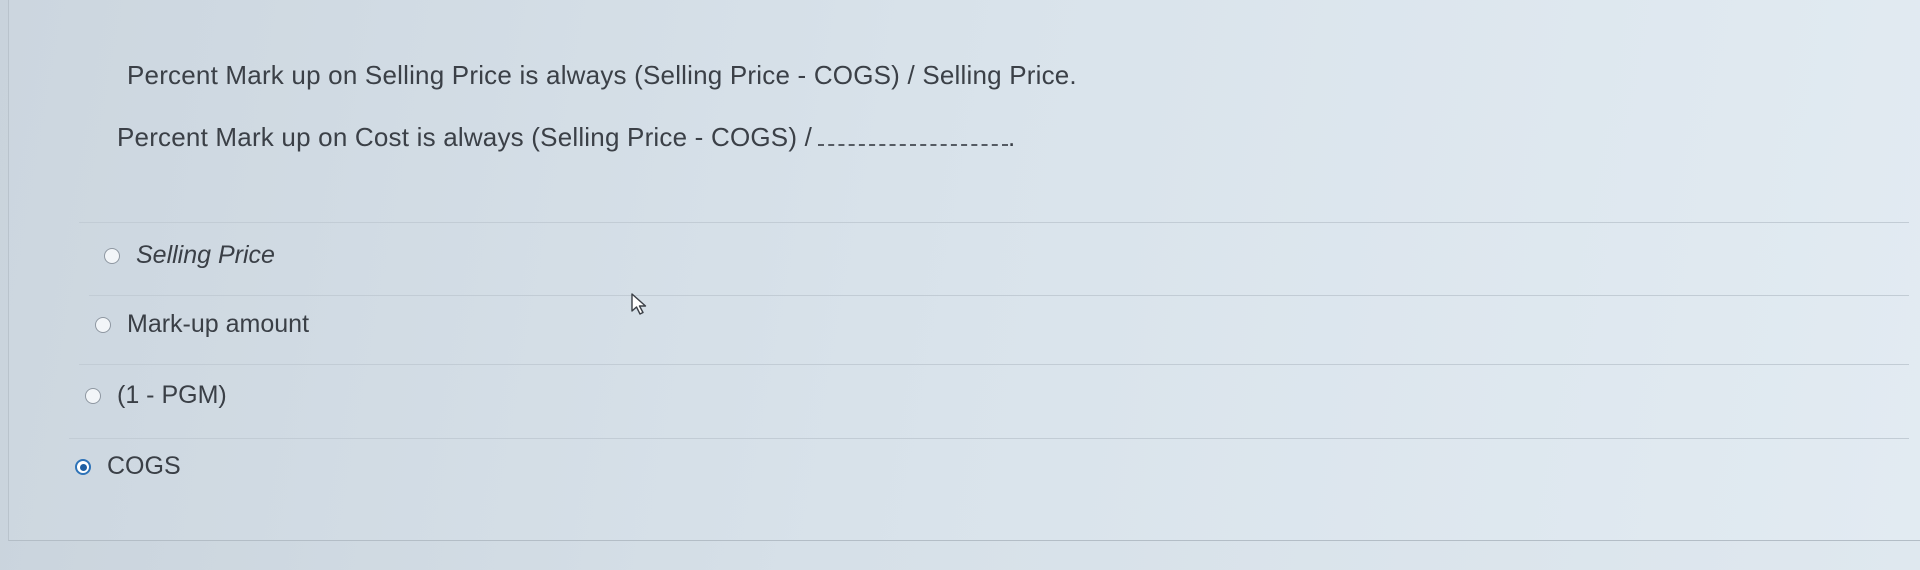 Image resolution: width=1920 pixels, height=570 pixels. Describe the element at coordinates (1012, 137) in the screenshot. I see `question-line-2-end: .` at that location.